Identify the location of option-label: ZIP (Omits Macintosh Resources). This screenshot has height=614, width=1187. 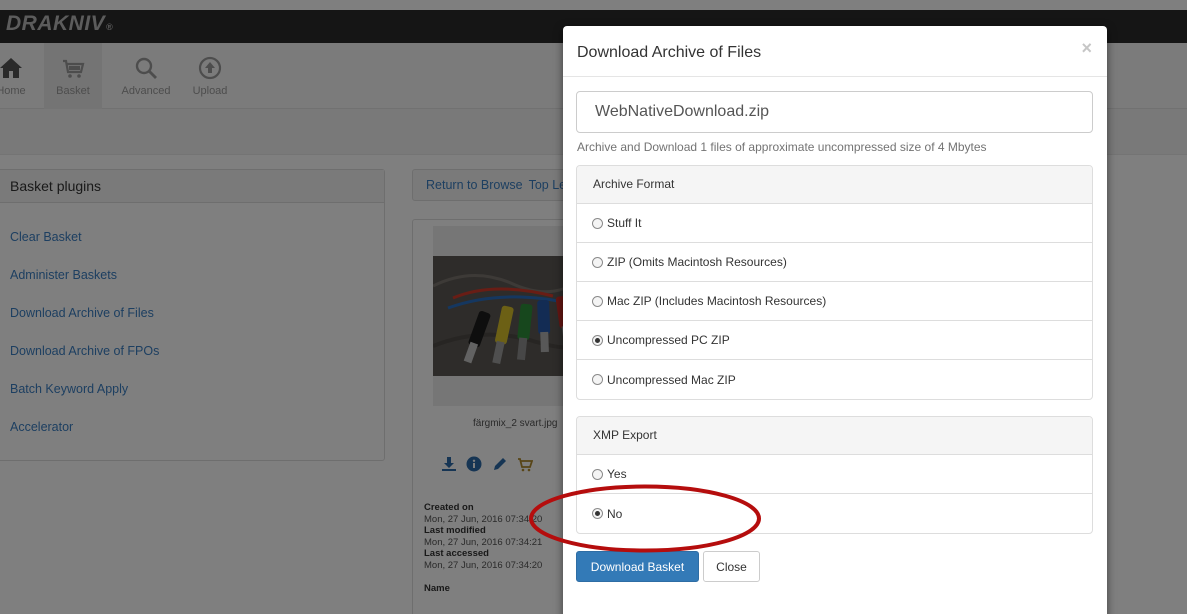
(697, 262).